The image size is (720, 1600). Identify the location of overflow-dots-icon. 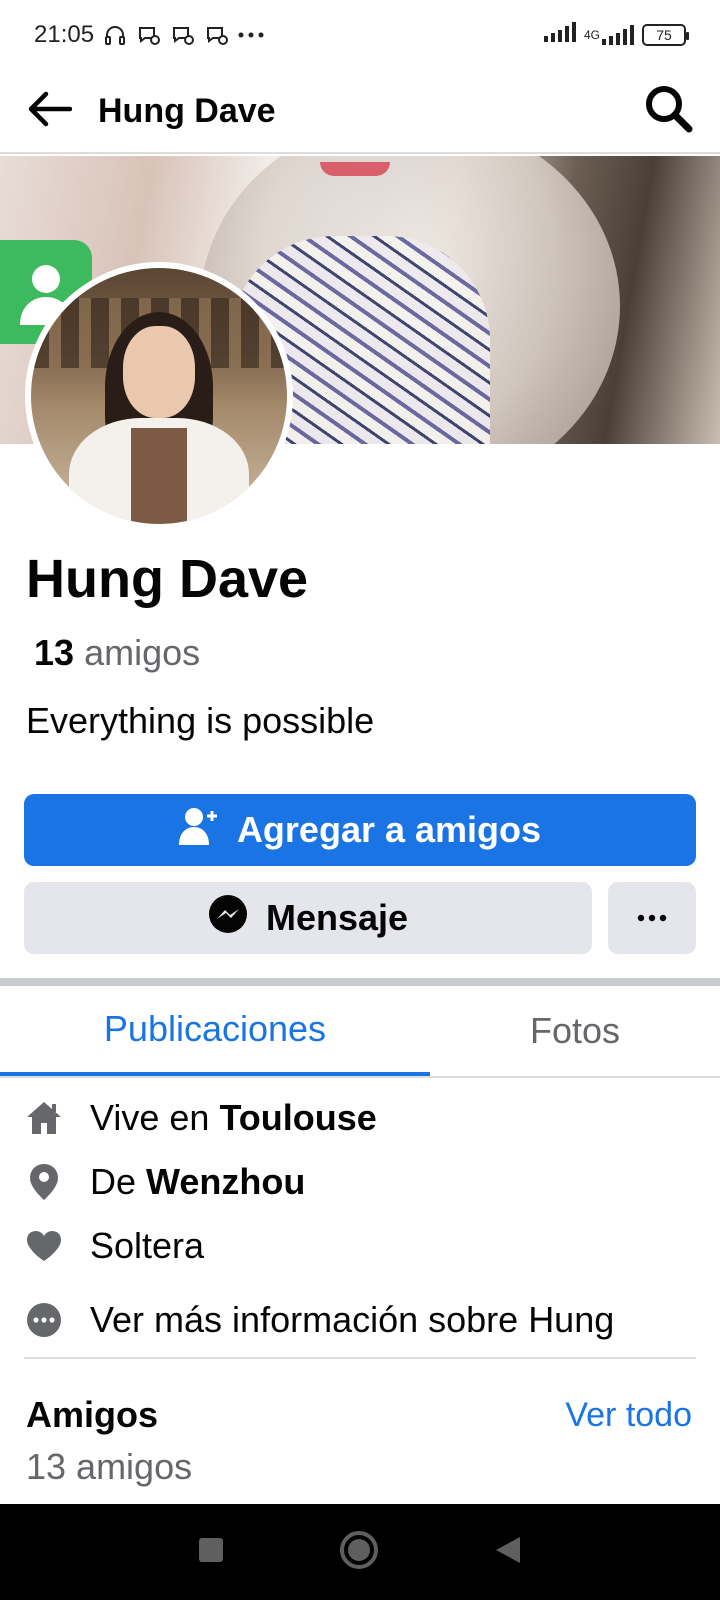
(251, 35).